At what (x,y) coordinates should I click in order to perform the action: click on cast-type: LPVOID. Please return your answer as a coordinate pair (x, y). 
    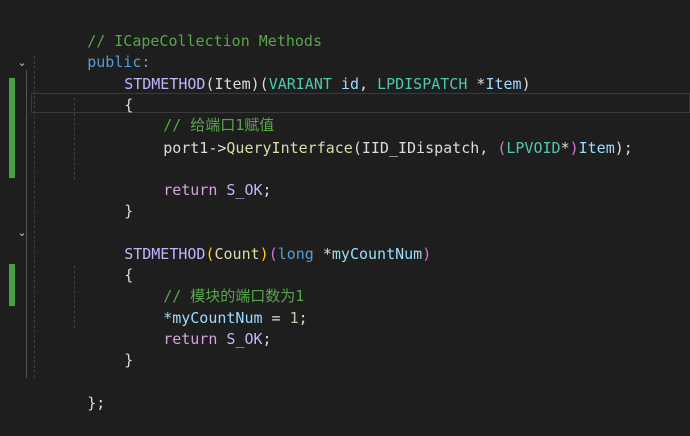
    Looking at the image, I should click on (533, 148).